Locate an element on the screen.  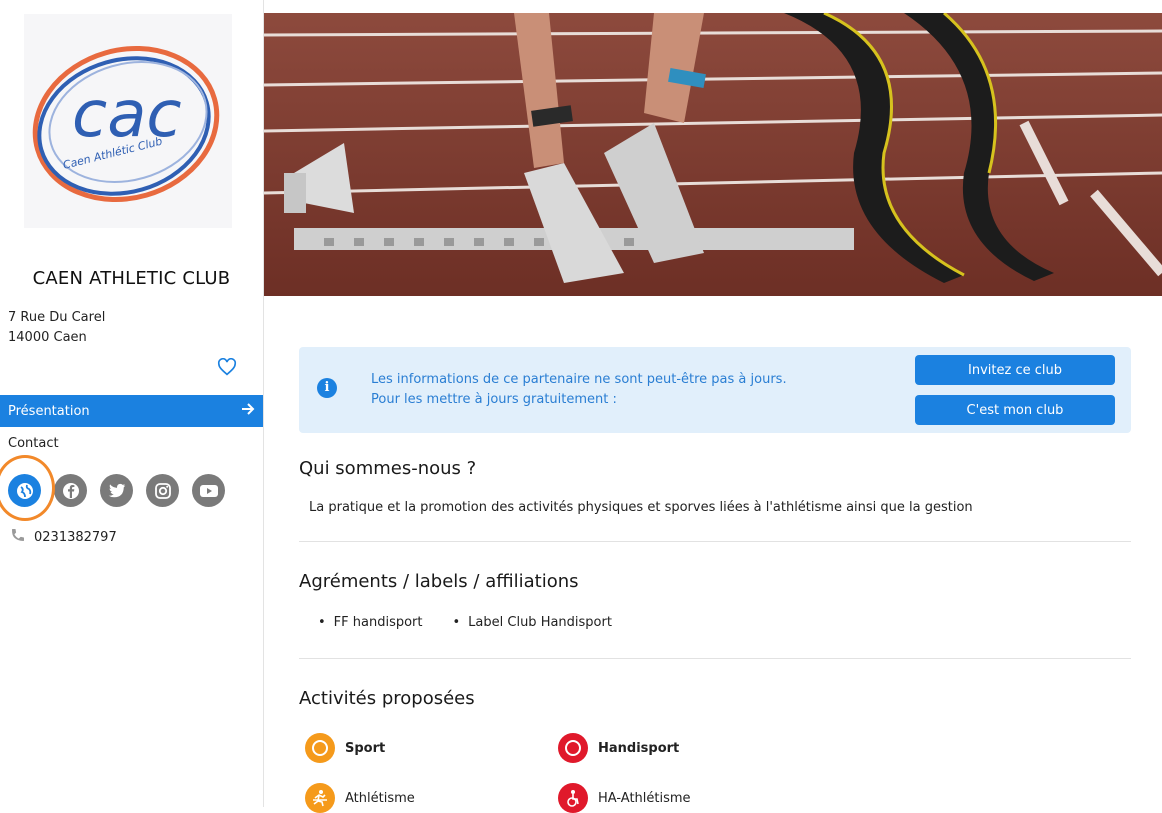
nav-presentation-label: Présentation is located at coordinates (49, 411).